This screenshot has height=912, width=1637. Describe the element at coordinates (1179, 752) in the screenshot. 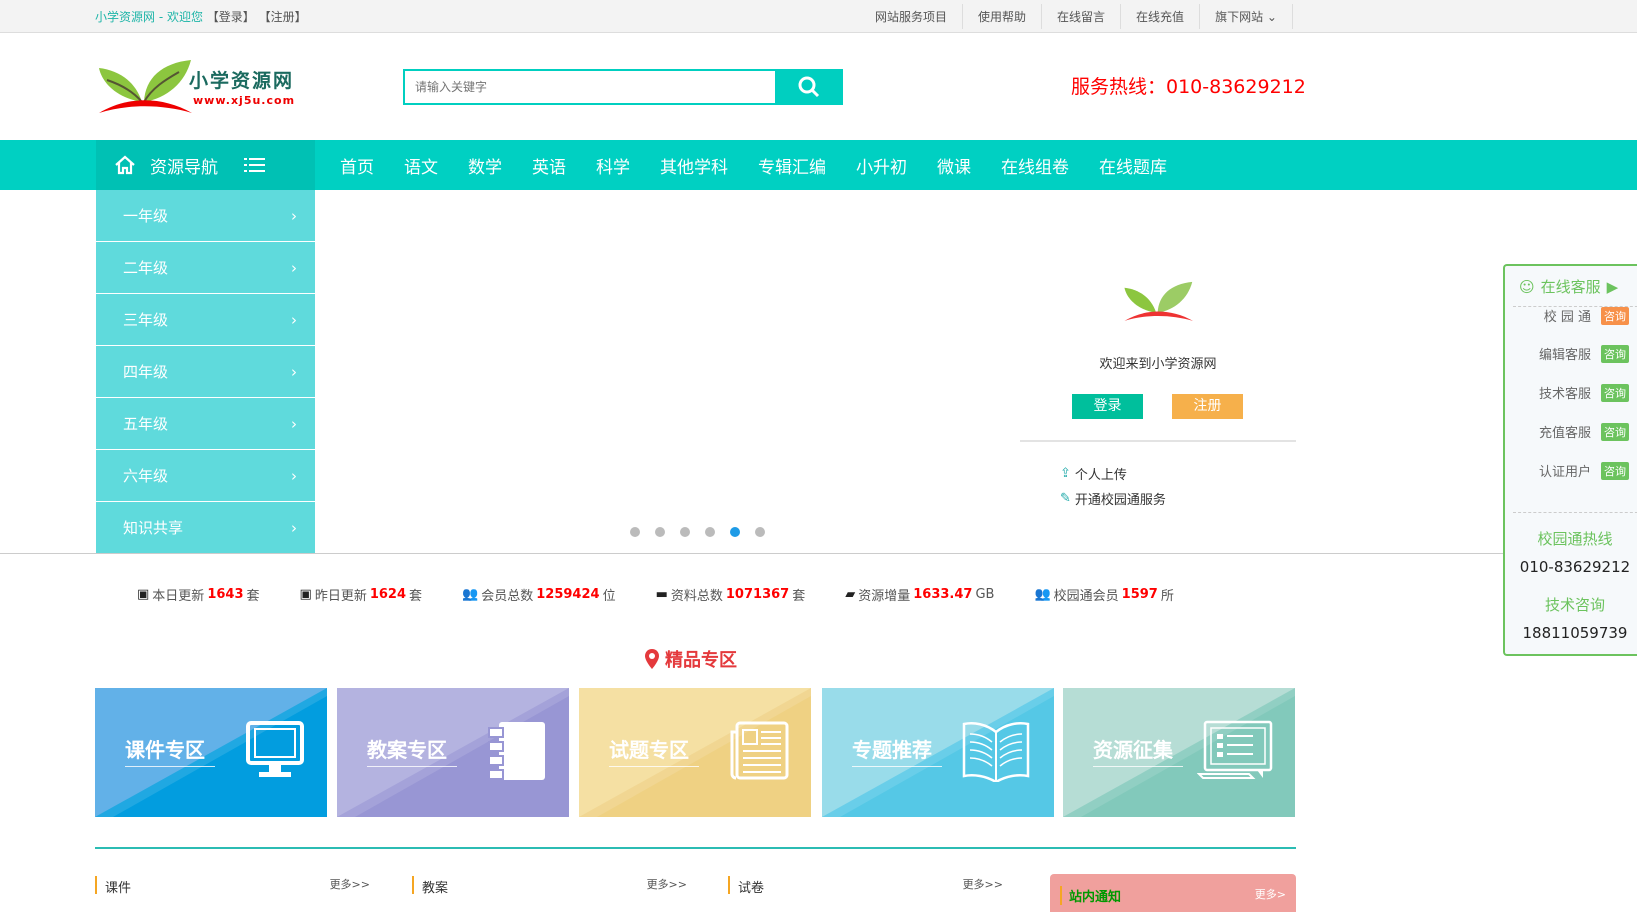

I see `featured-card: 资源征集` at that location.